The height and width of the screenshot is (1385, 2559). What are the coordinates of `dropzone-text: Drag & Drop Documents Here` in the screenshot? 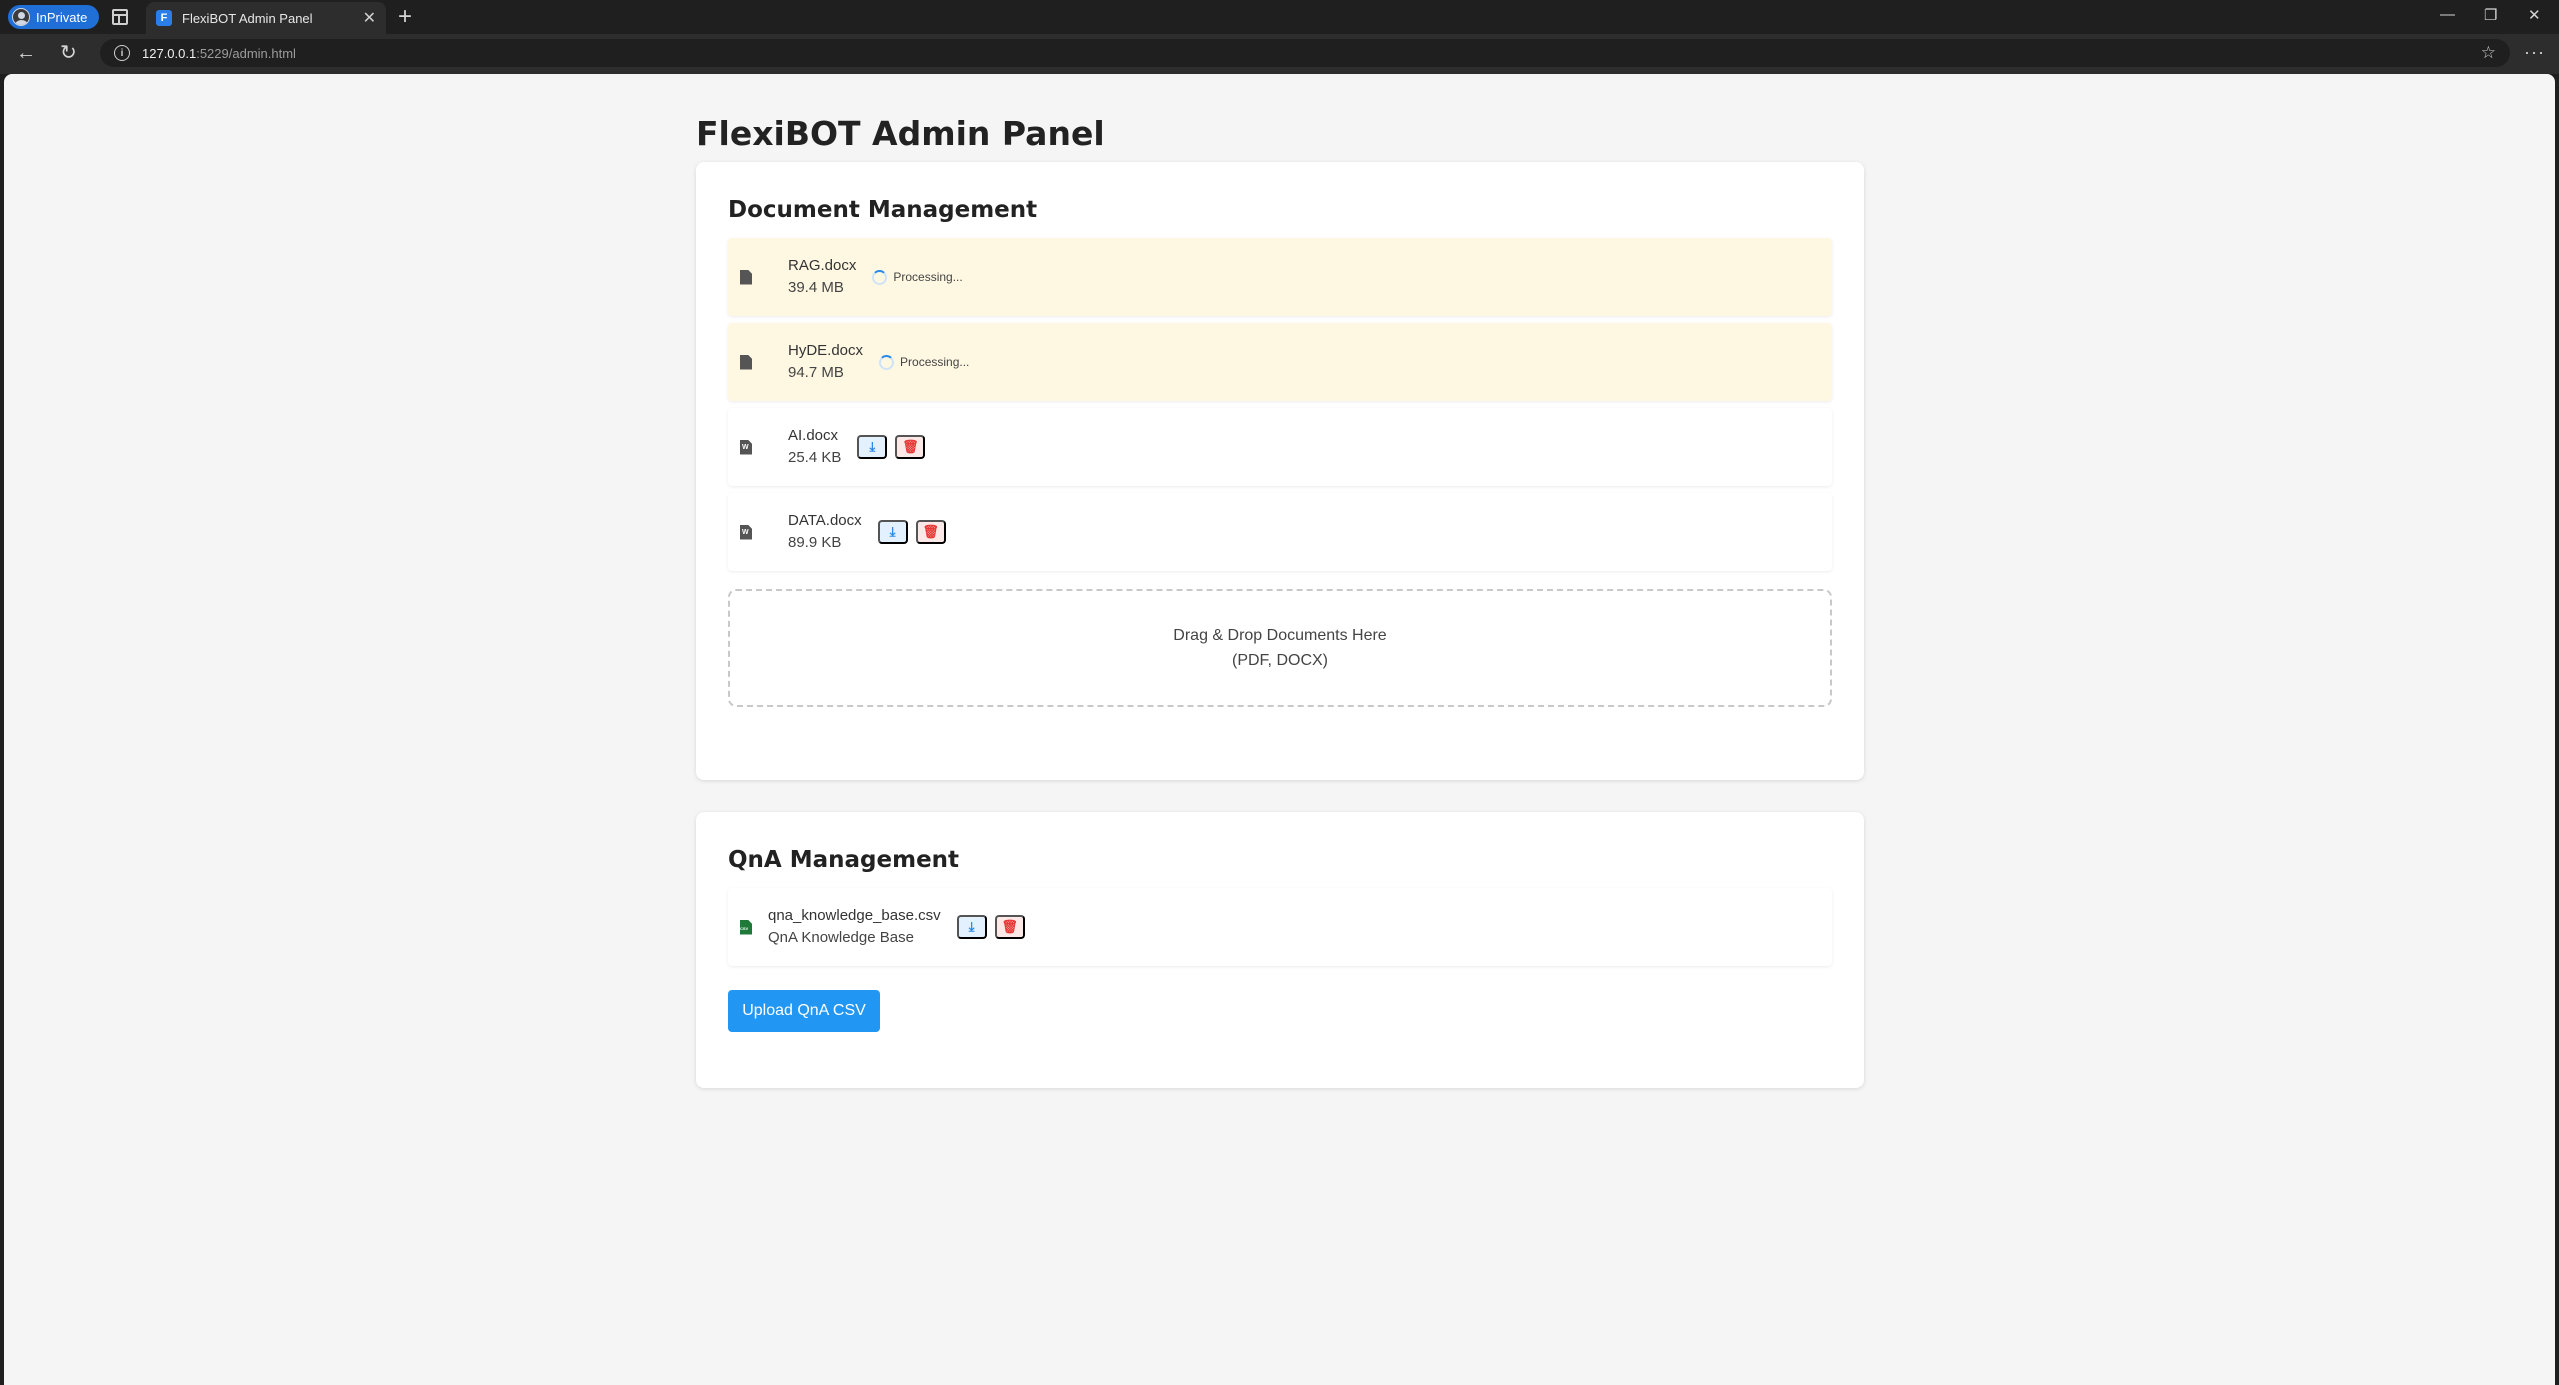 It's located at (1280, 635).